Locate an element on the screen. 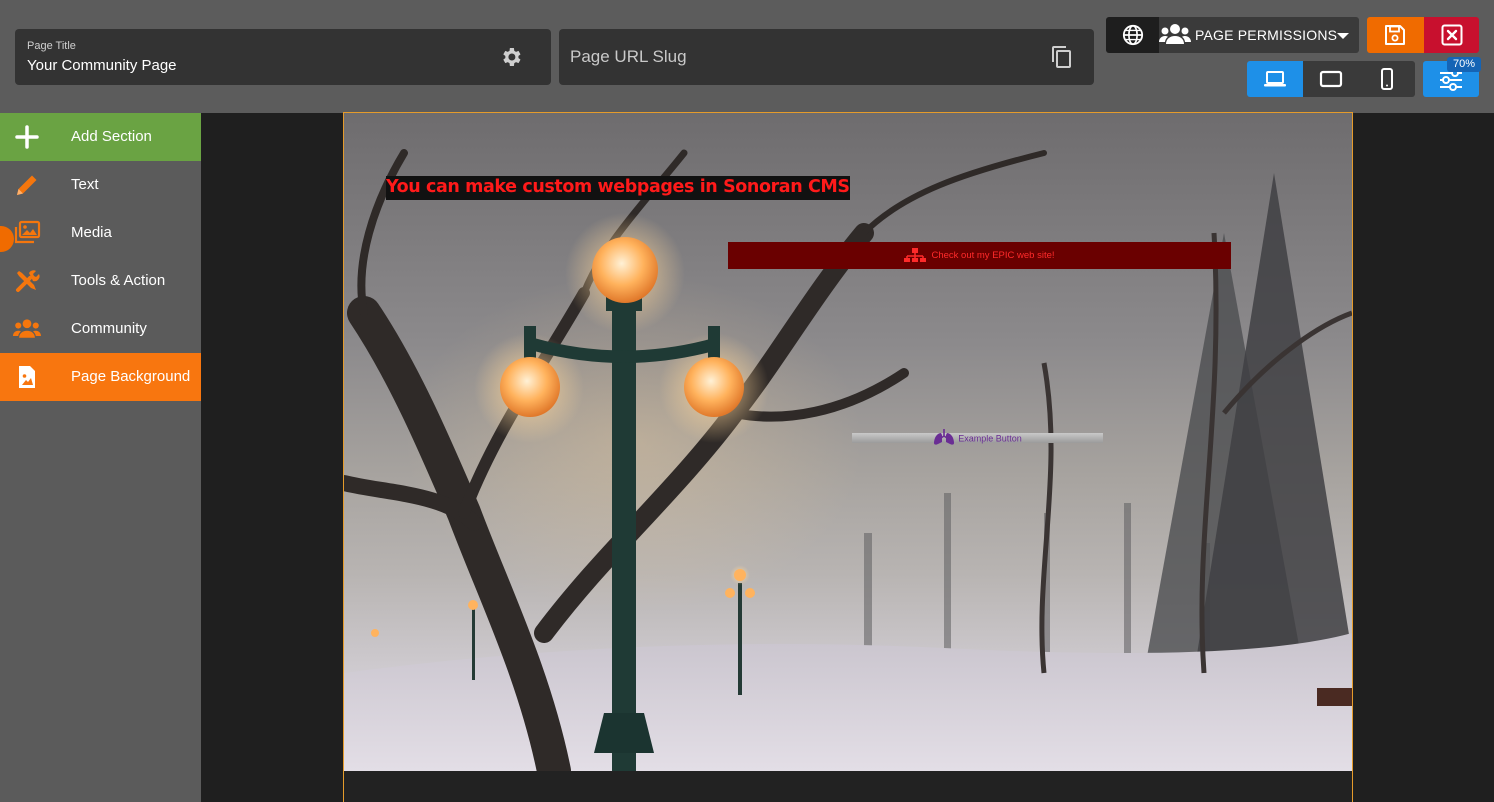 The width and height of the screenshot is (1494, 802). pencil-icon is located at coordinates (27, 185).